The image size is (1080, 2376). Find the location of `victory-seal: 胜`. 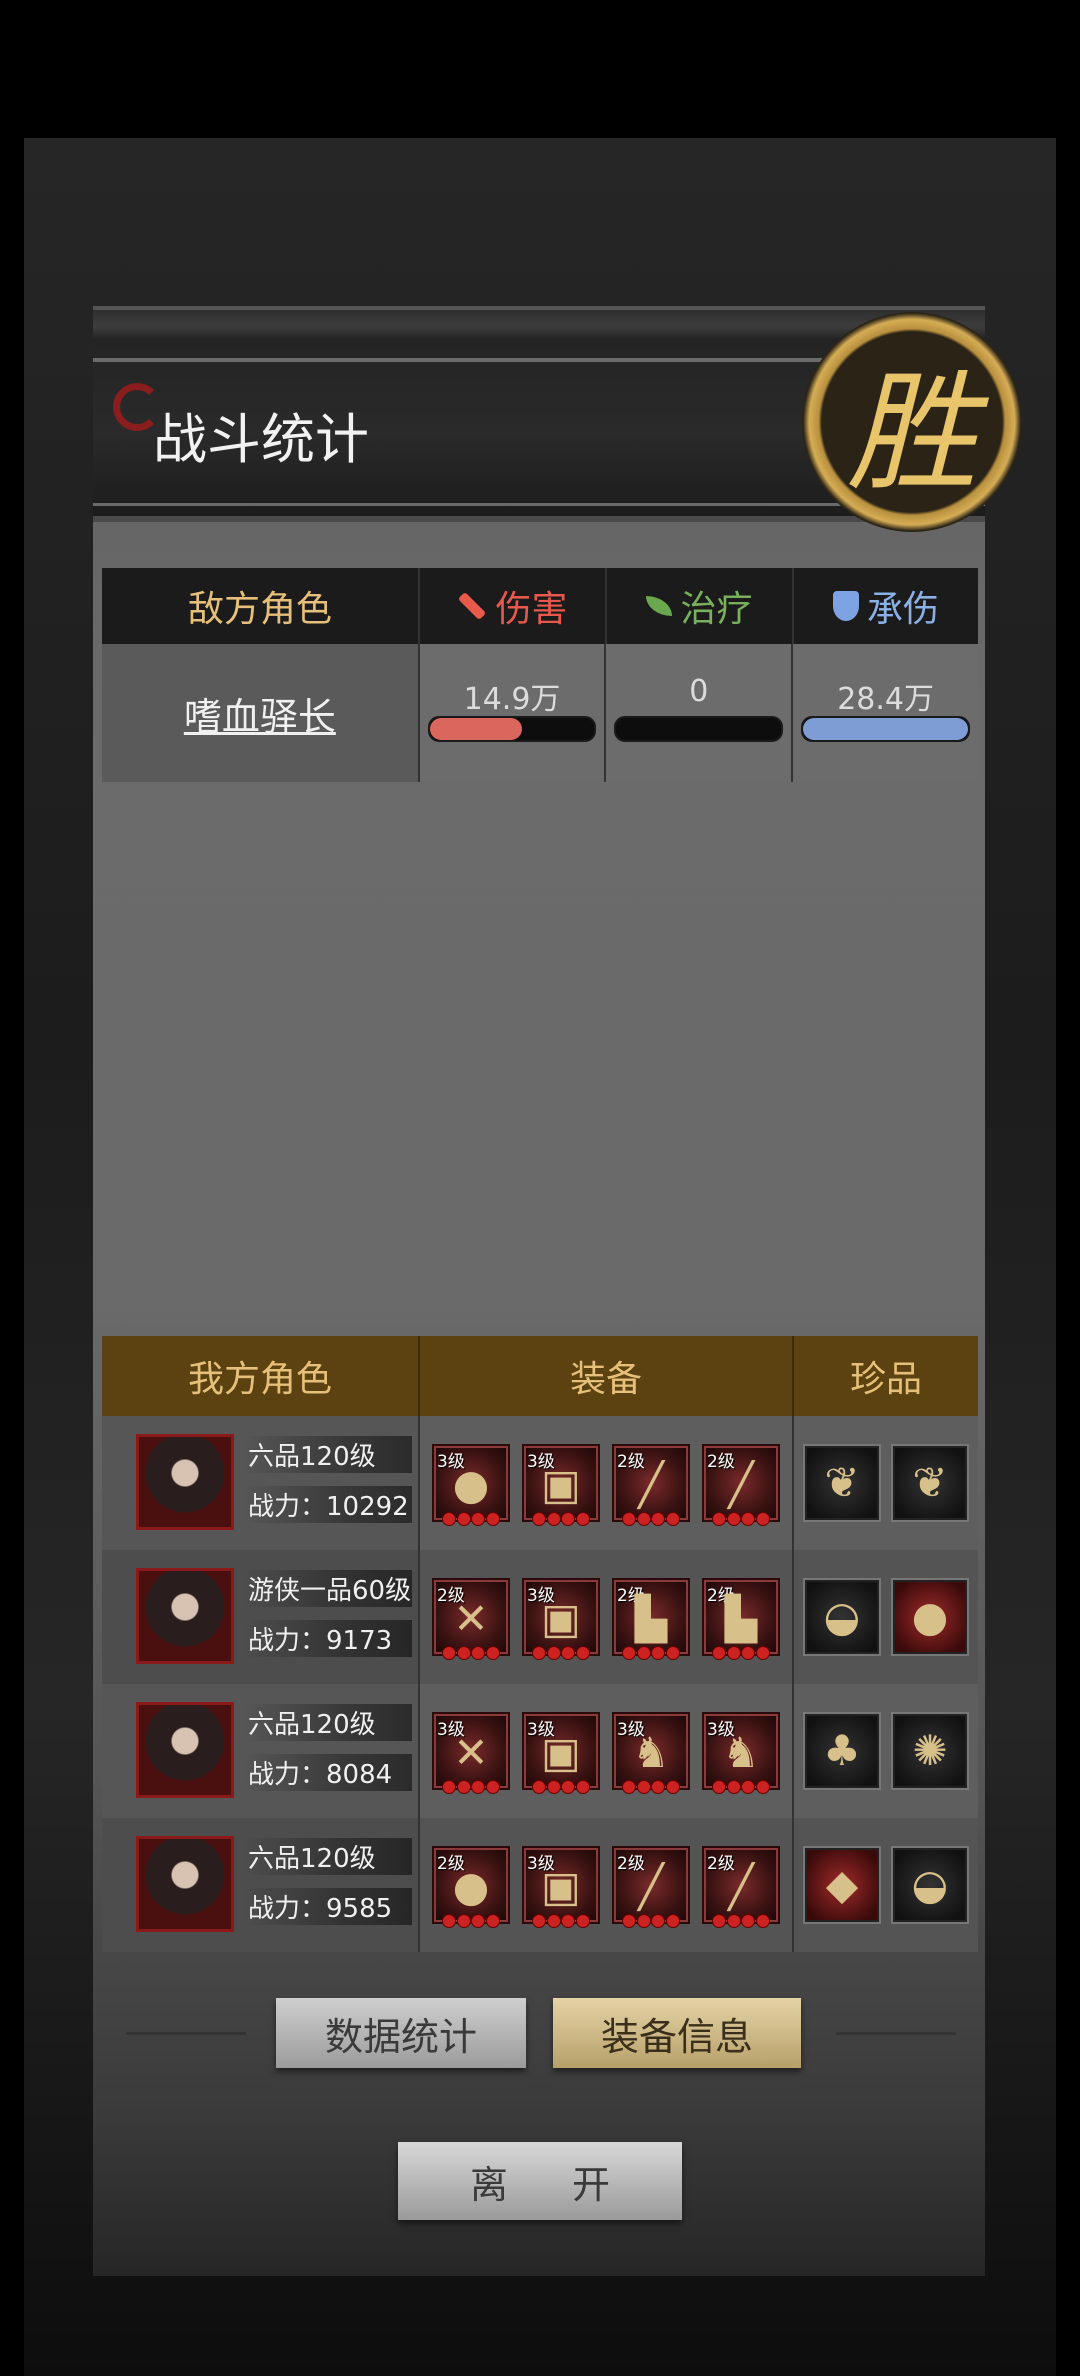

victory-seal: 胜 is located at coordinates (912, 422).